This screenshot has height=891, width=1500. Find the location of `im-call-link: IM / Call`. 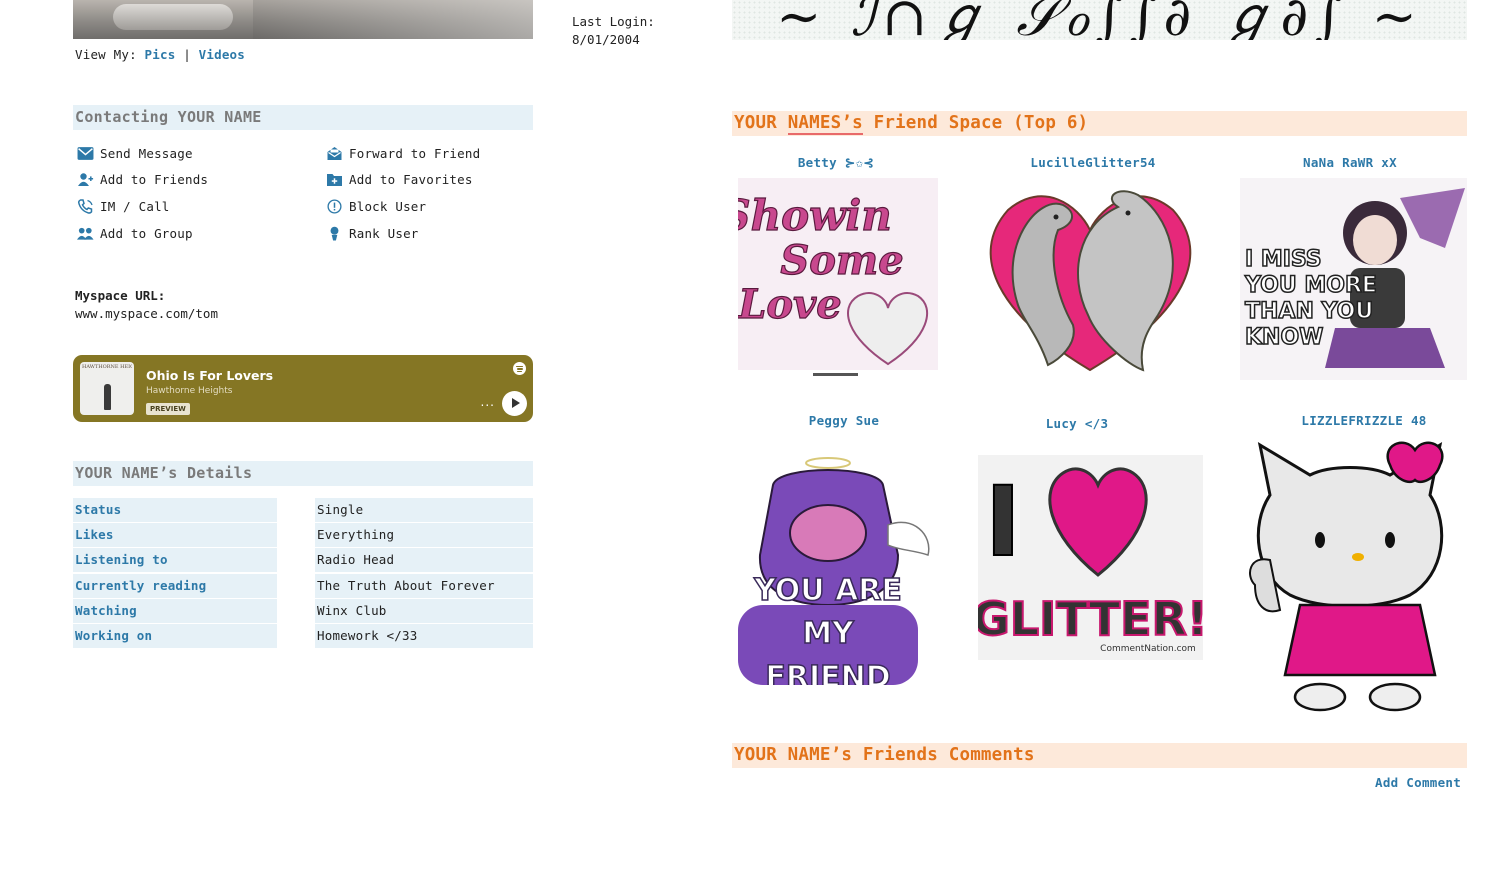

im-call-link: IM / Call is located at coordinates (123, 206).